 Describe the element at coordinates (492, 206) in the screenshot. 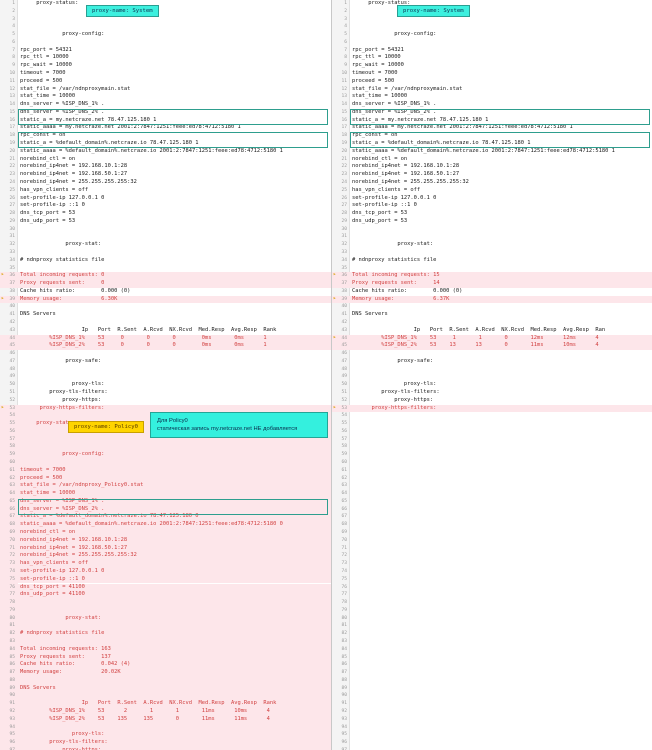

I see `right-code-line: 27 set-profile-ip ::1 0` at that location.